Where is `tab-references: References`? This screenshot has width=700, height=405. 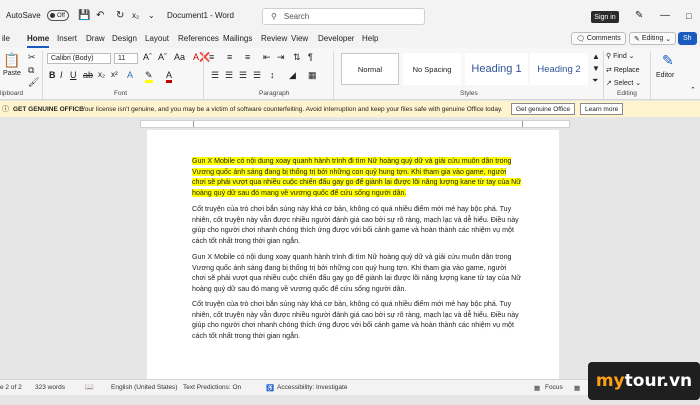 tab-references: References is located at coordinates (198, 38).